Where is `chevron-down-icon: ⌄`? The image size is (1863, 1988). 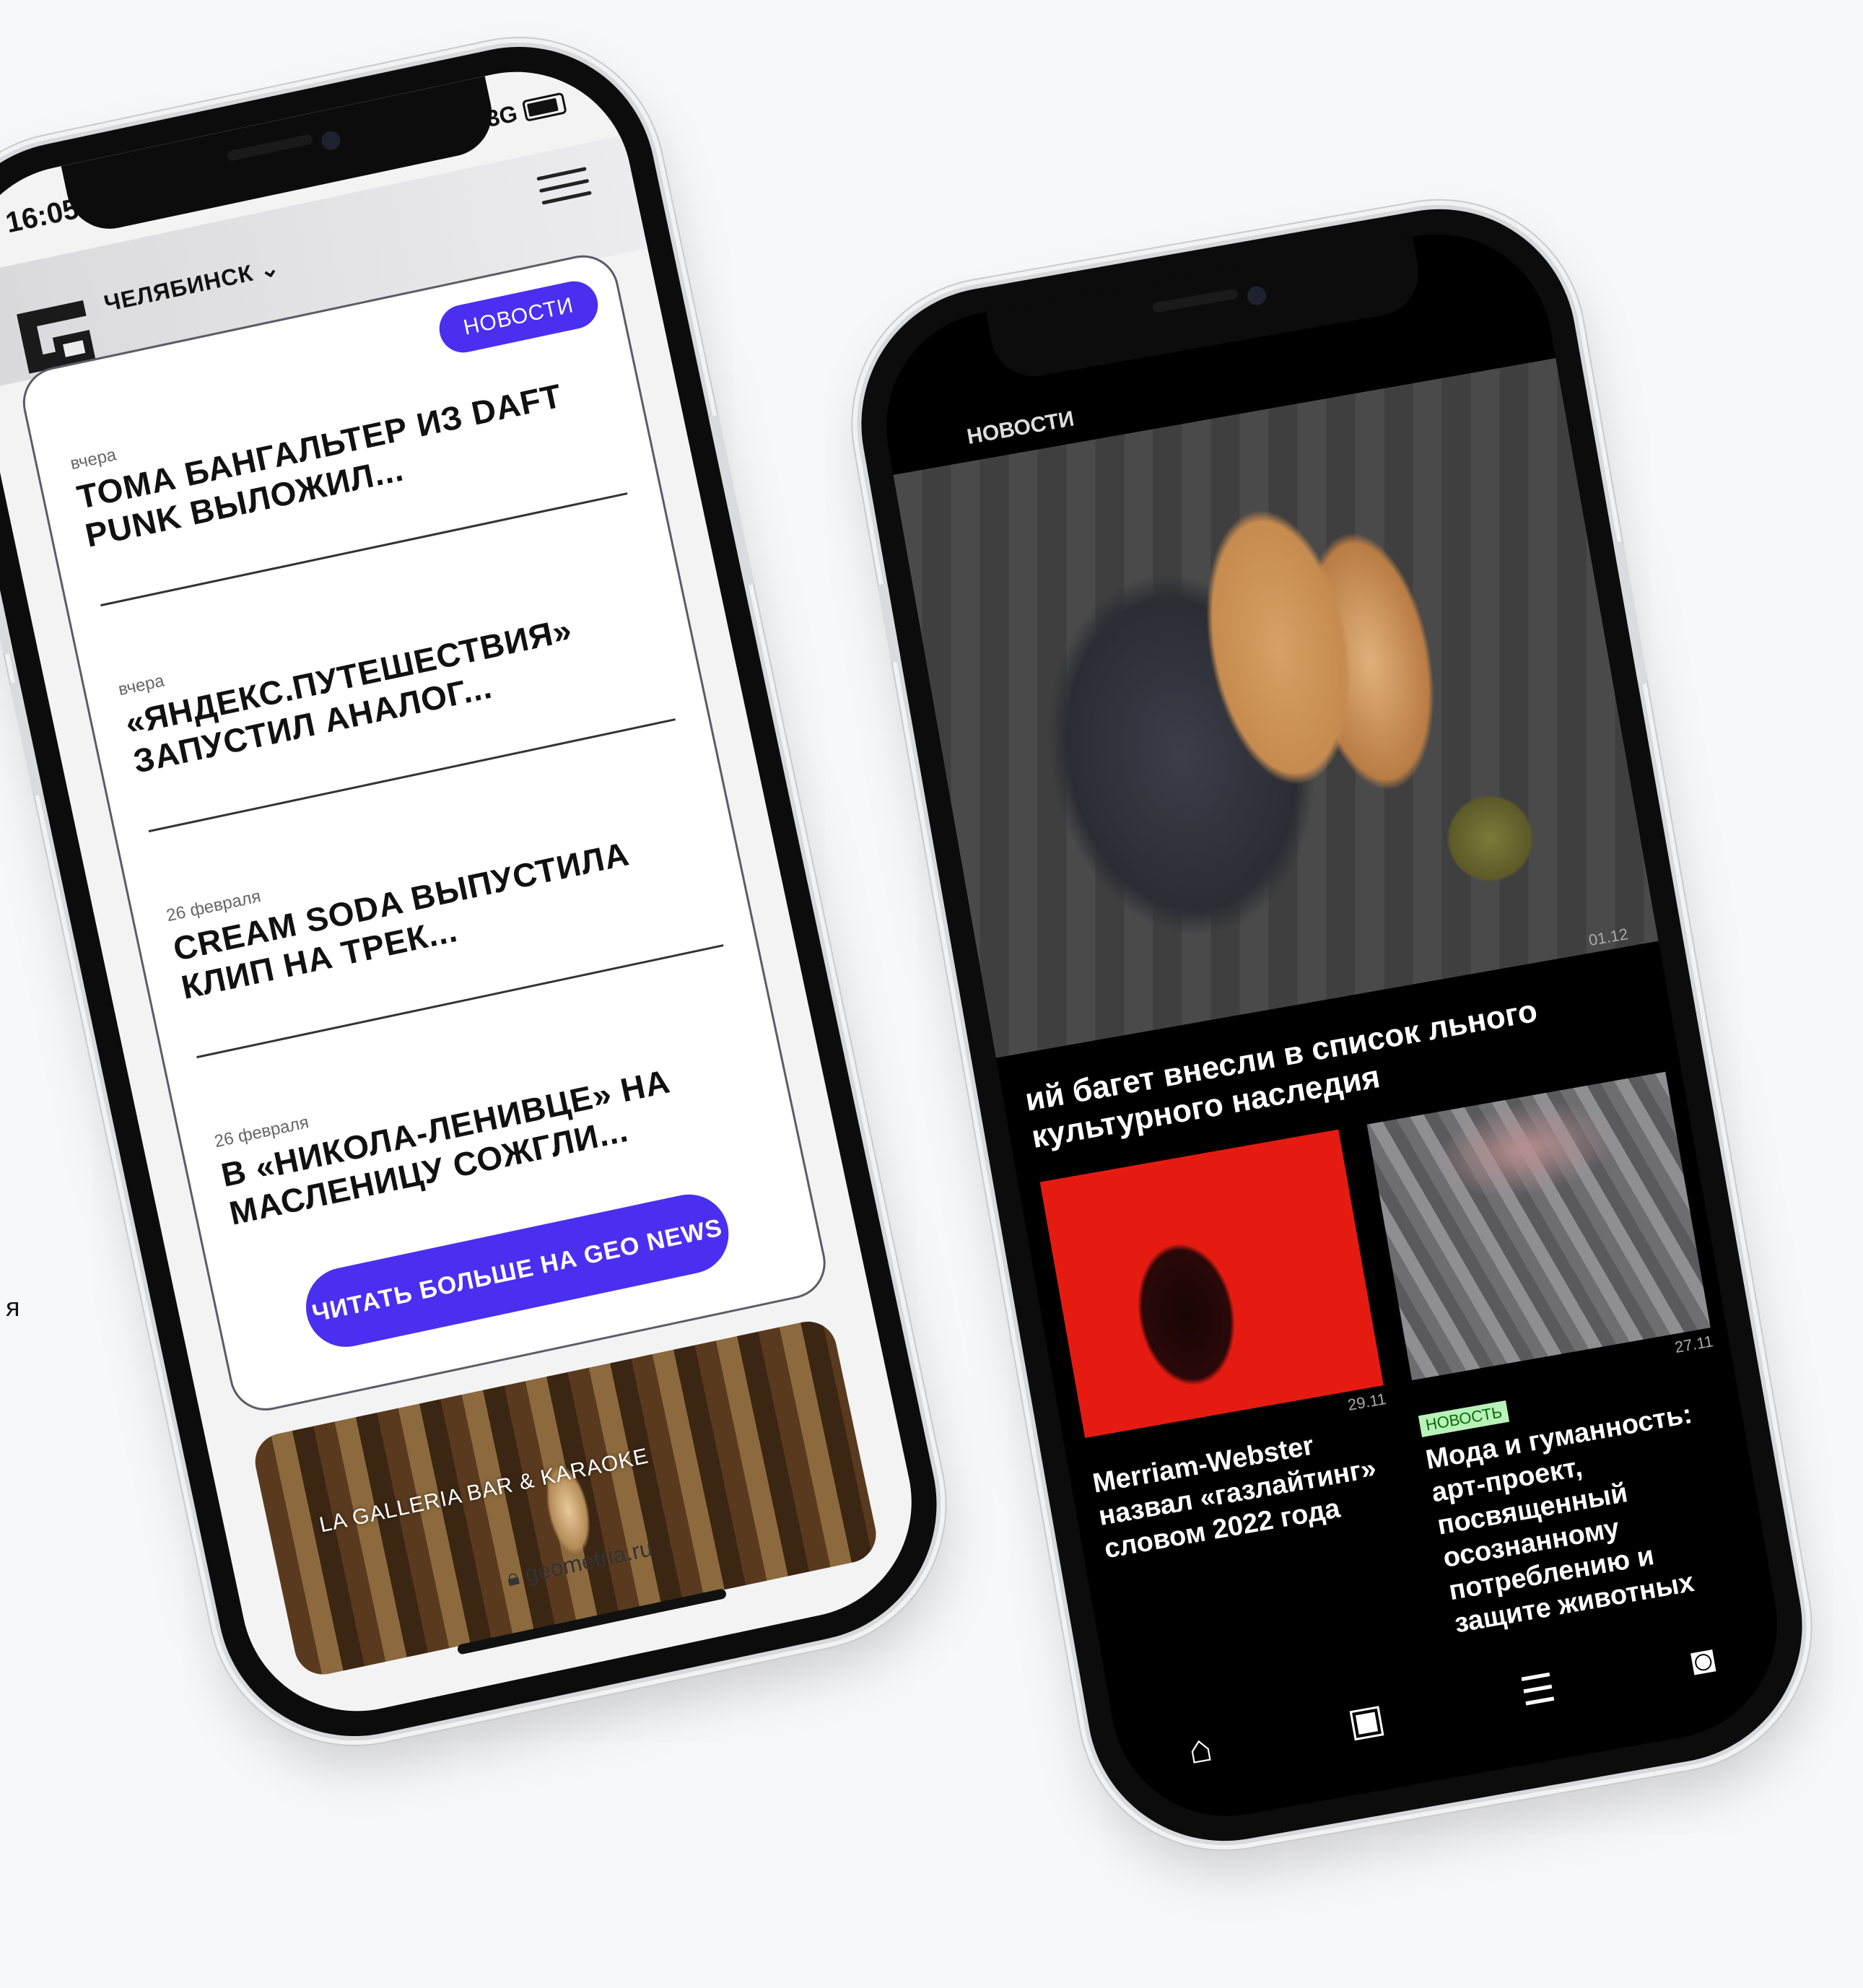
chevron-down-icon: ⌄ is located at coordinates (269, 268).